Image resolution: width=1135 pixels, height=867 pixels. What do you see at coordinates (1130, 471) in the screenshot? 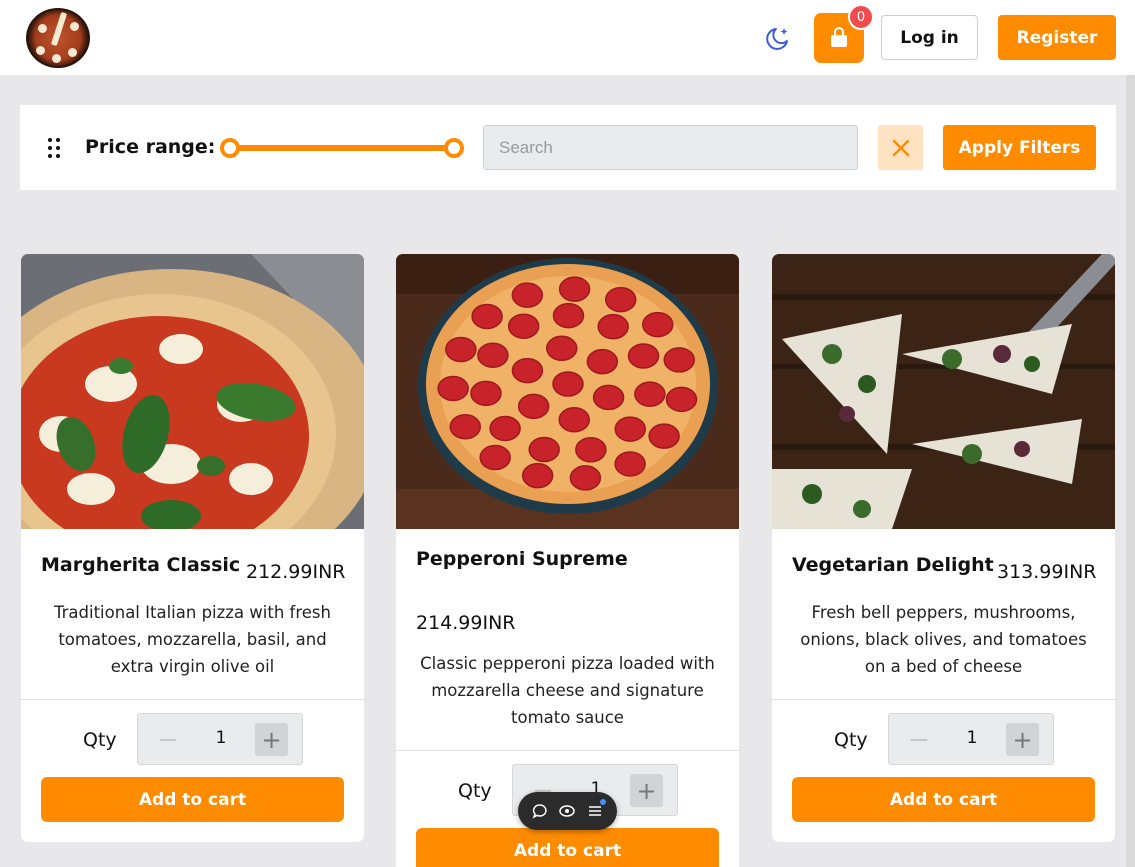
I see `scrollbar` at bounding box center [1130, 471].